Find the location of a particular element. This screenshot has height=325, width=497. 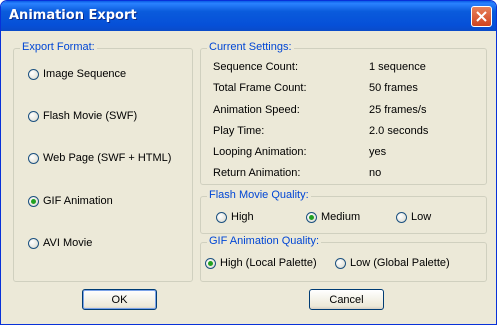

radio-label: Low is located at coordinates (421, 217).